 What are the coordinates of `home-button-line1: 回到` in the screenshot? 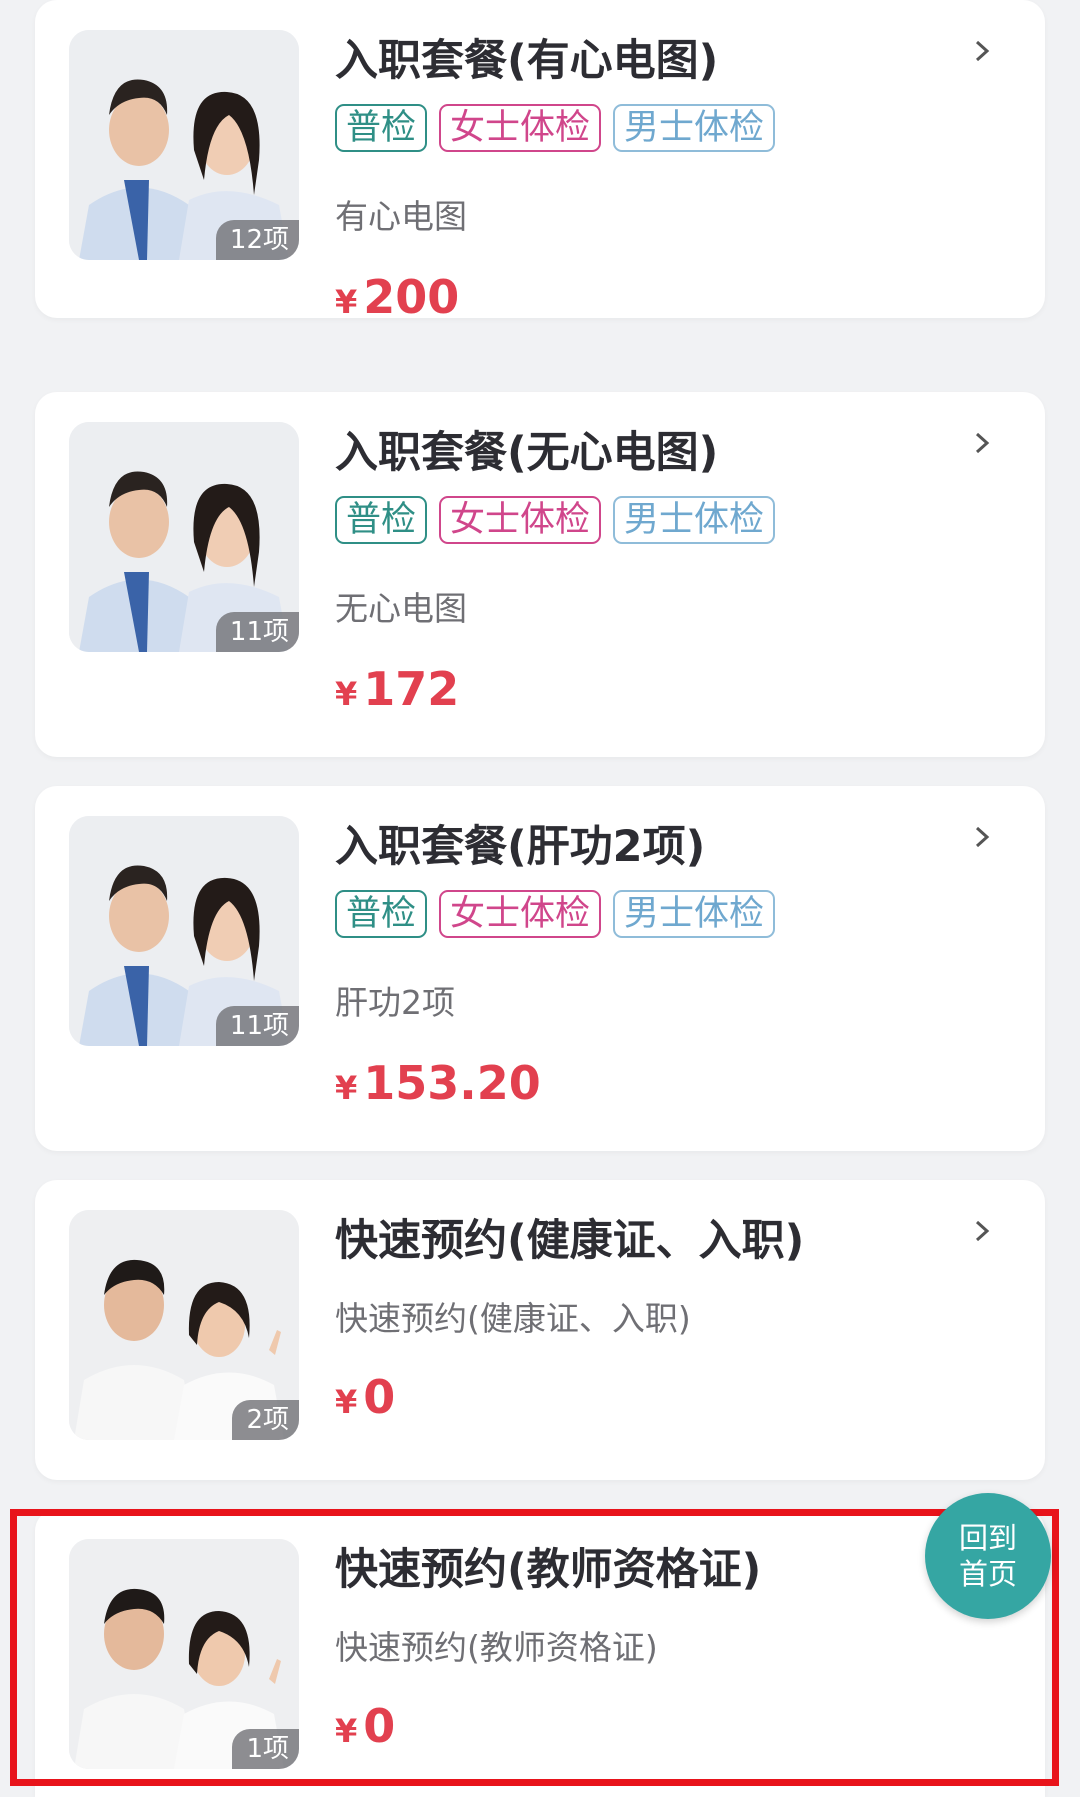 It's located at (987, 1538).